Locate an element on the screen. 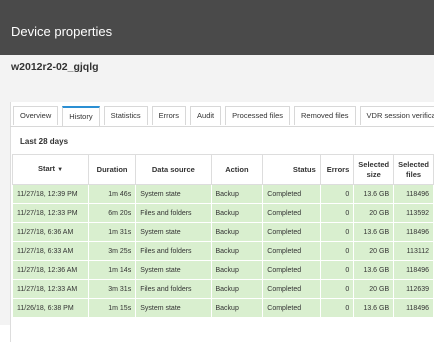 The image size is (434, 342). column-header-start: Start ▼ is located at coordinates (50, 169).